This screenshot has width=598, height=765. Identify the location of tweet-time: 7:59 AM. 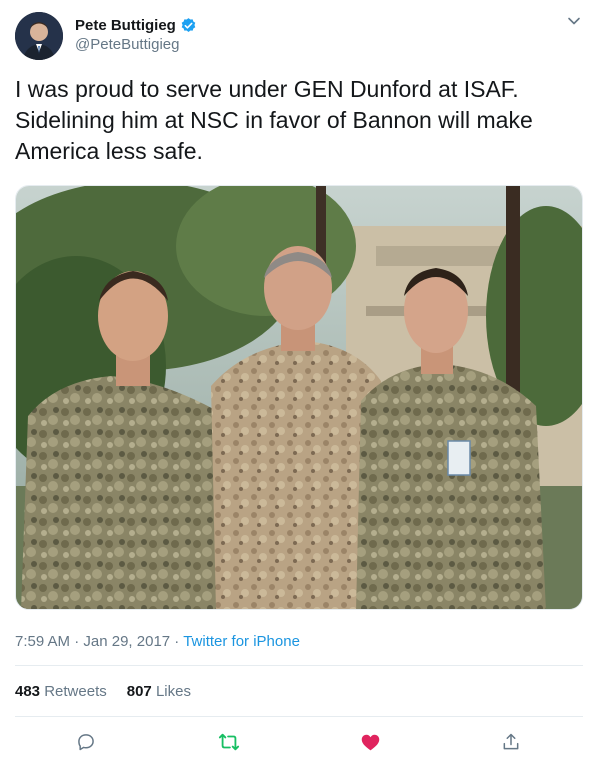
(42, 641).